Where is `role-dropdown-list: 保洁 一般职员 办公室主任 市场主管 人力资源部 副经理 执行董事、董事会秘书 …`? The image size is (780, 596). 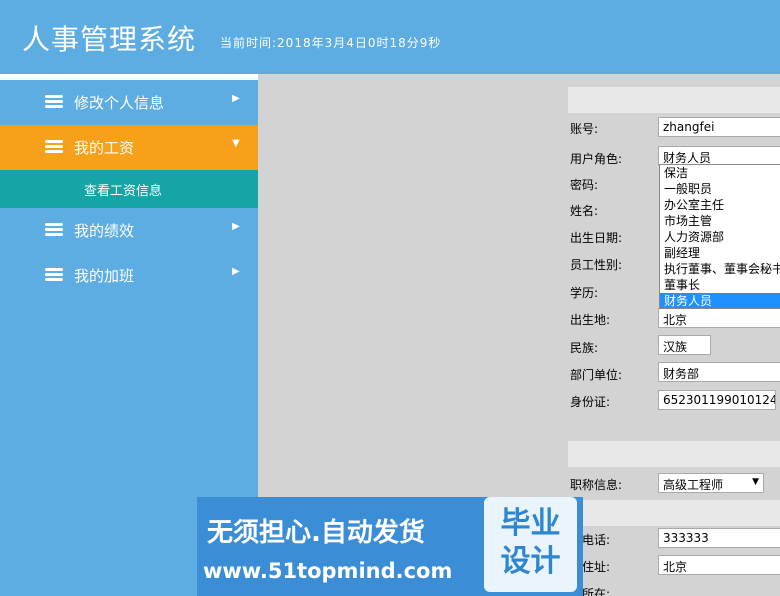
role-dropdown-list: 保洁 一般职员 办公室主任 市场主管 人力资源部 副经理 执行董事、董事会秘书 … is located at coordinates (719, 236).